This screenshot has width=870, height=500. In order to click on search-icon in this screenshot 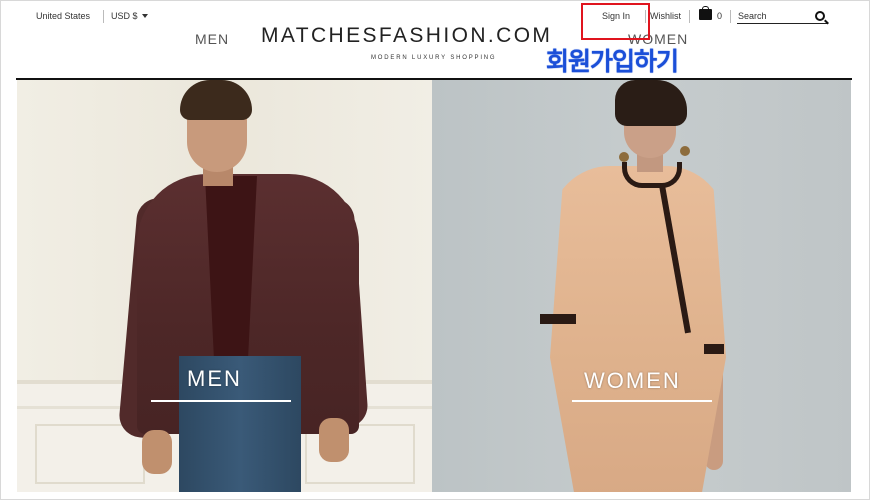, I will do `click(820, 16)`.